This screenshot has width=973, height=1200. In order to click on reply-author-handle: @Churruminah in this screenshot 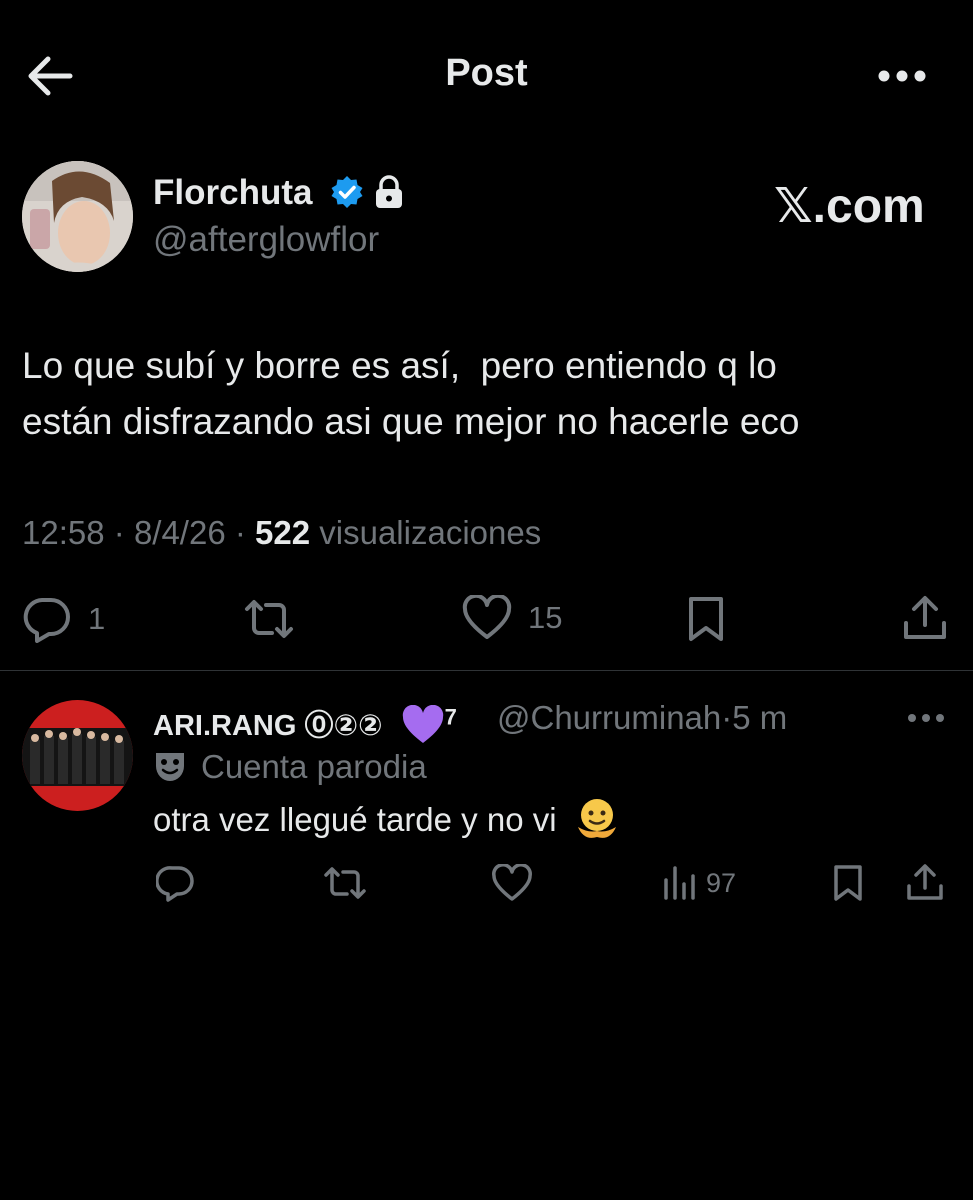, I will do `click(609, 717)`.